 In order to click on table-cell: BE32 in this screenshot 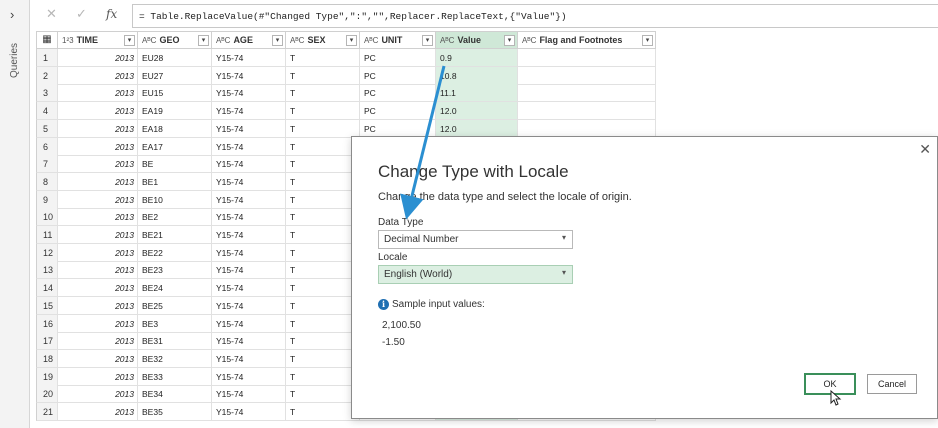, I will do `click(175, 358)`.